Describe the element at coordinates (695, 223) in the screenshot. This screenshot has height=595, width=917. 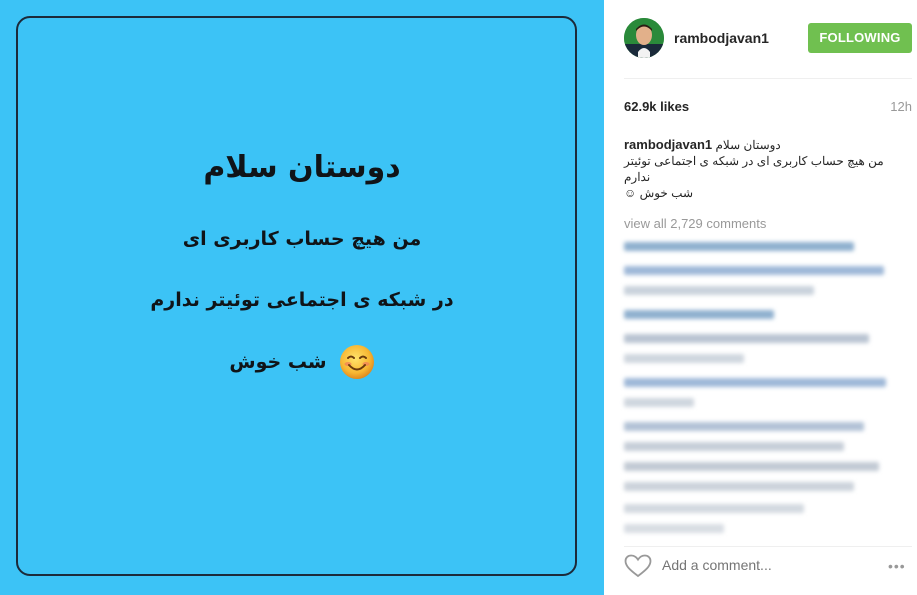
I see `view-all-comments-link: view all 2,729 comments` at that location.